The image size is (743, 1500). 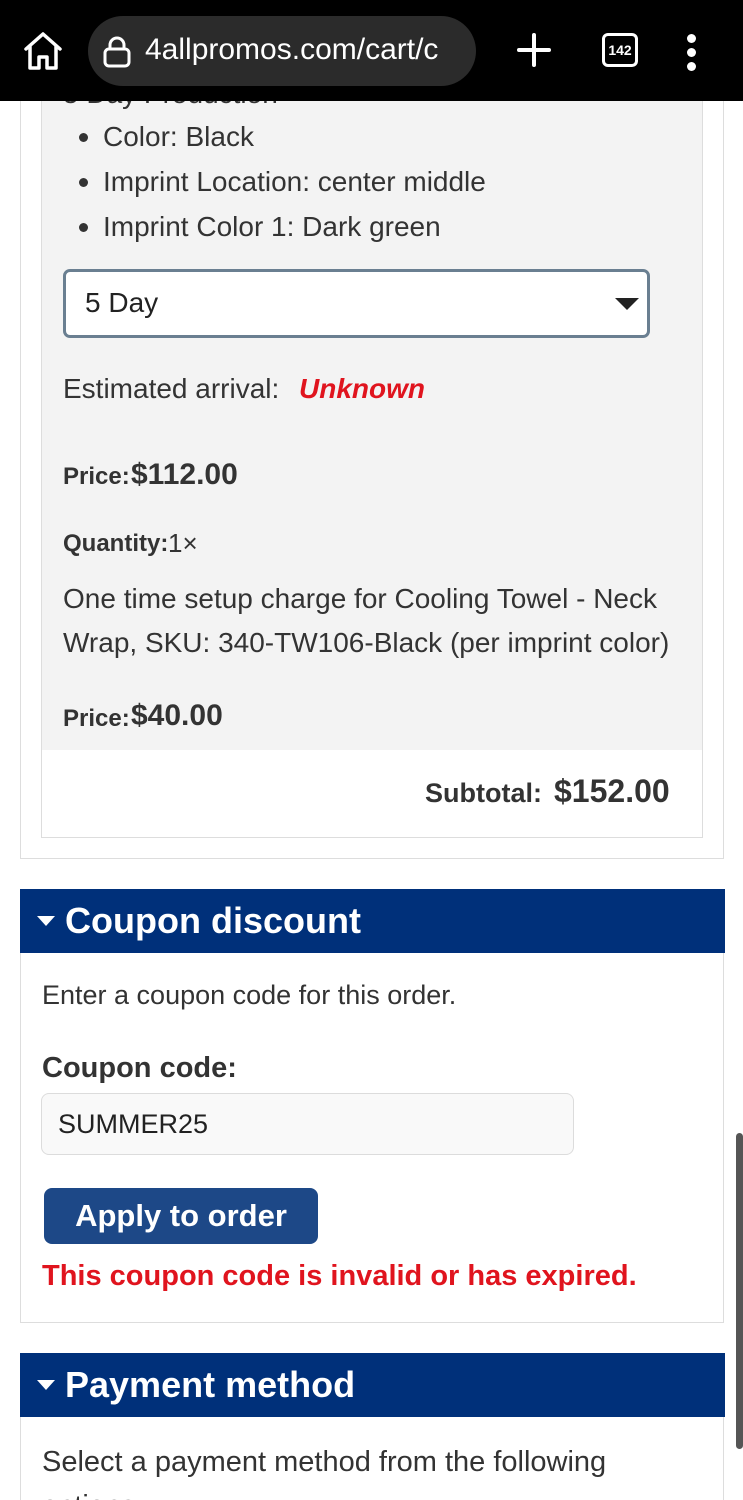 I want to click on quantity-value: 1×, so click(x=183, y=543).